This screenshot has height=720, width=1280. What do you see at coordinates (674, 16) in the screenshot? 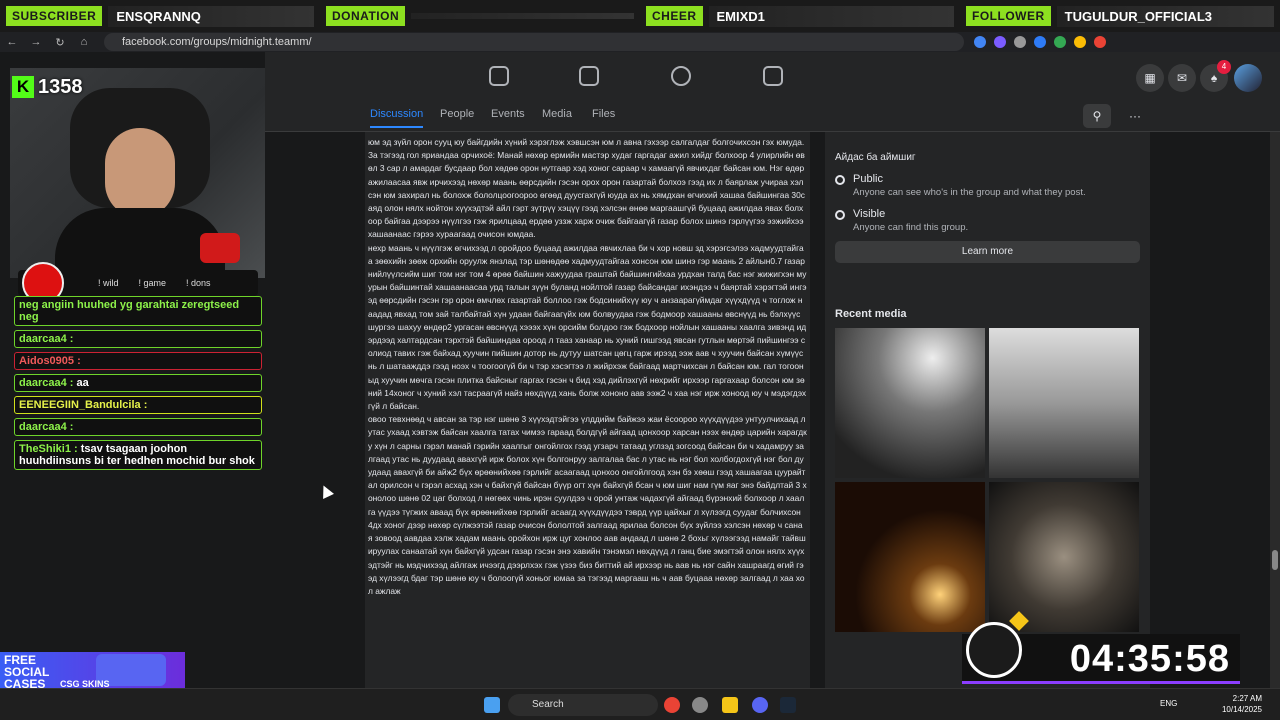
I see `alert-label: CHEER` at bounding box center [674, 16].